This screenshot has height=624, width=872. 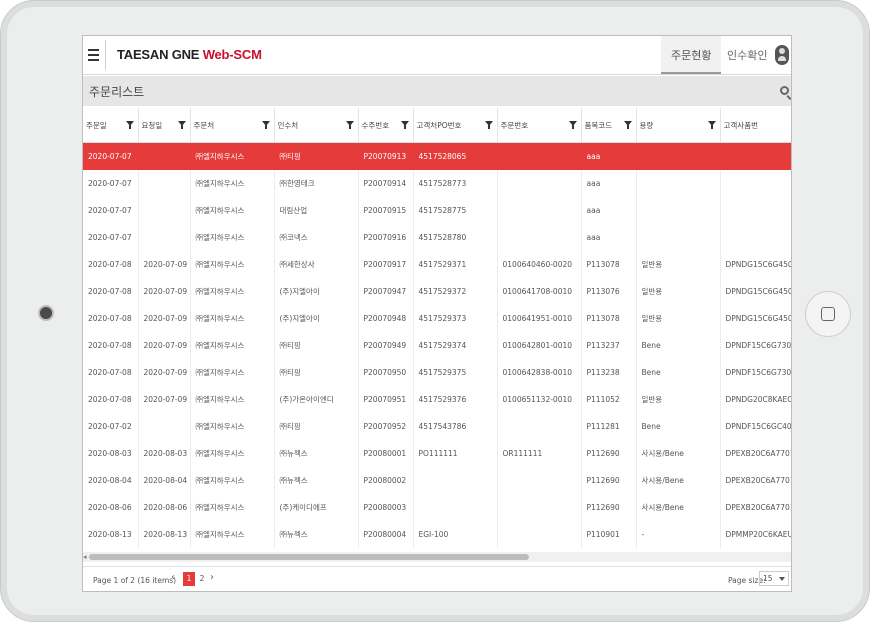 What do you see at coordinates (678, 125) in the screenshot?
I see `column-header: 용량` at bounding box center [678, 125].